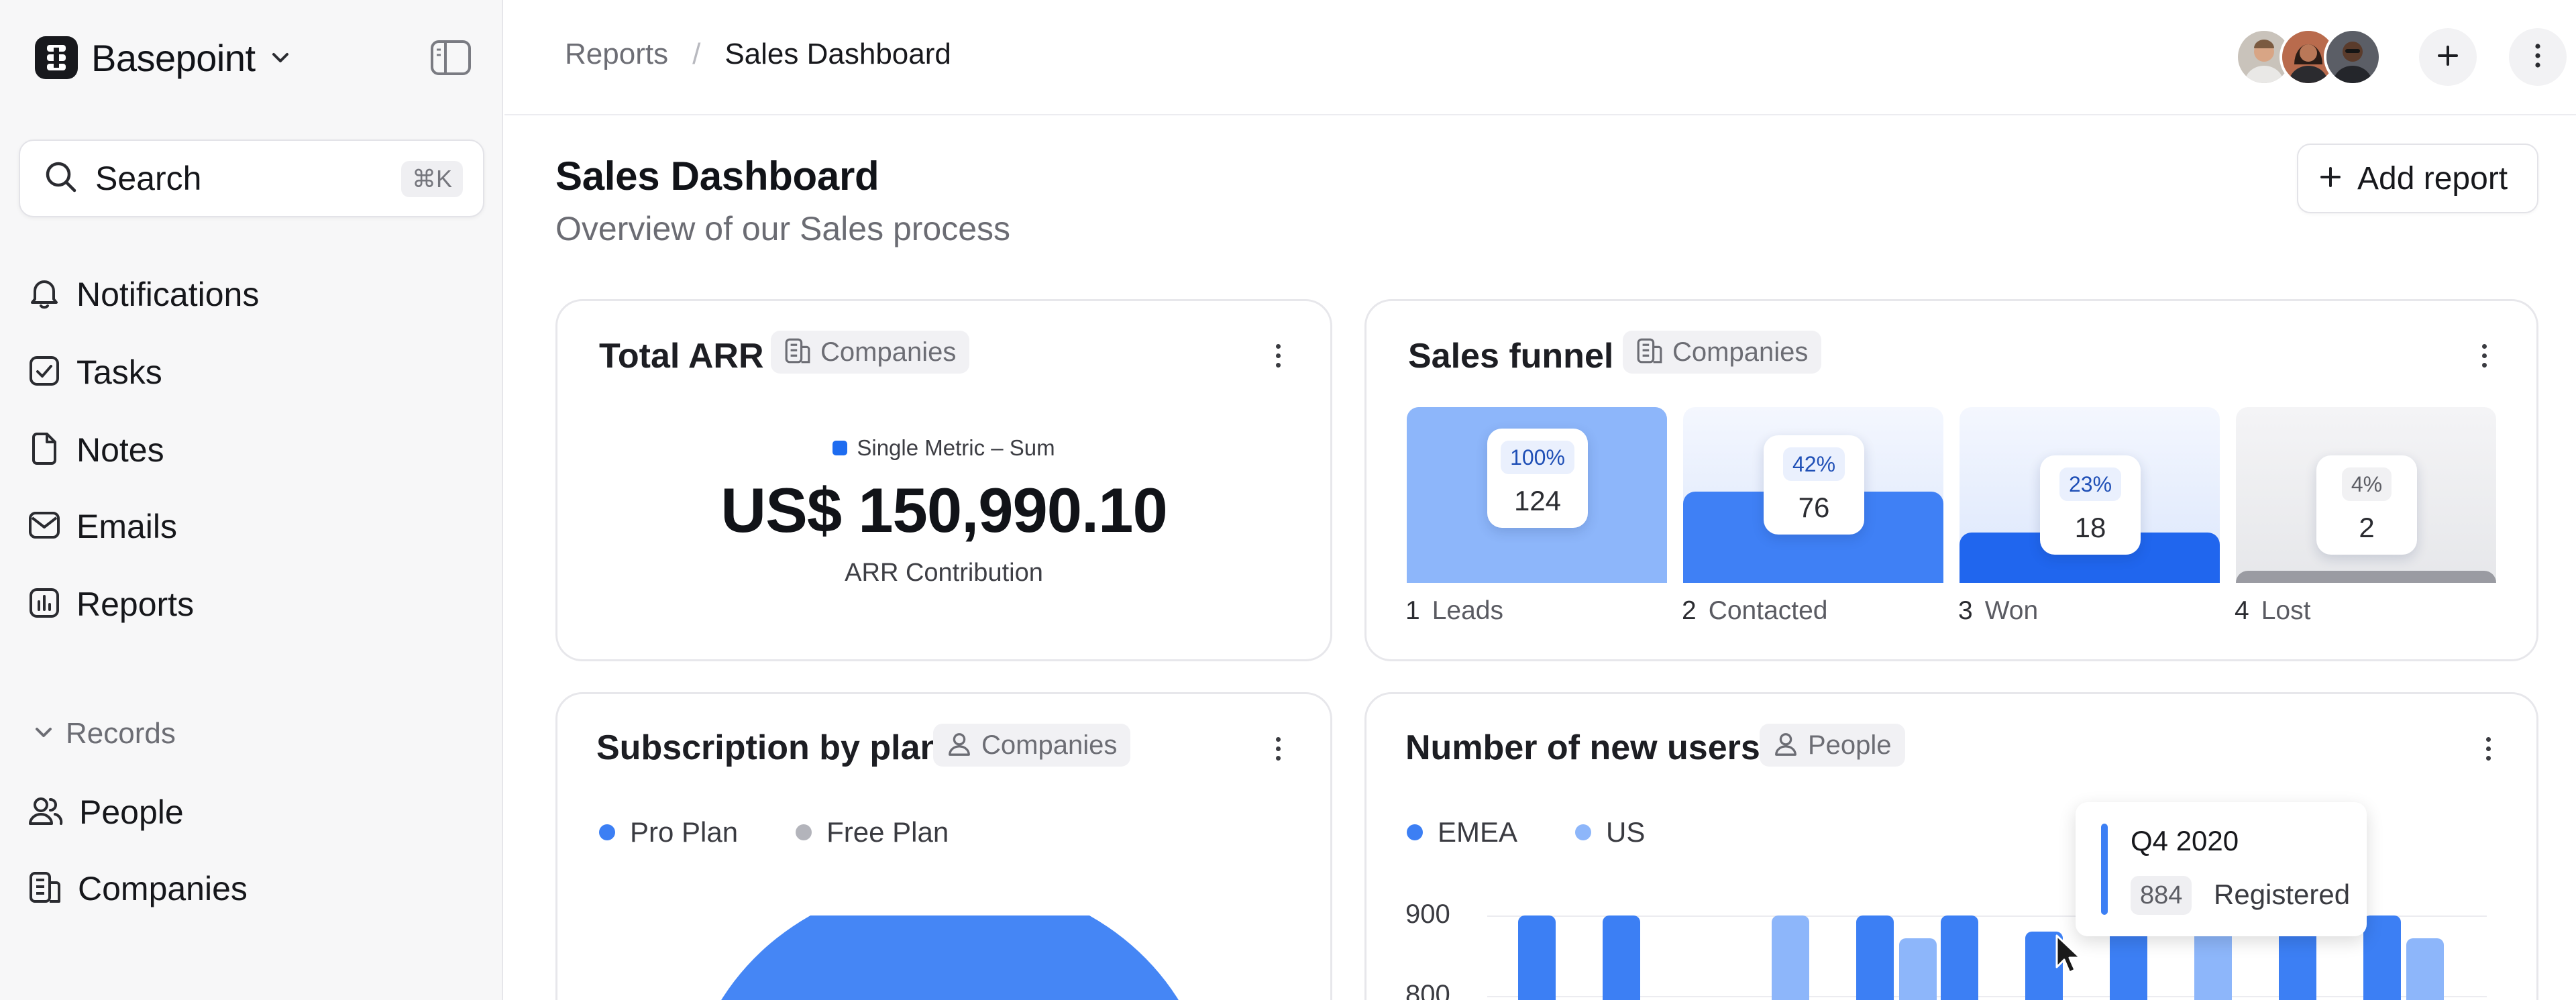 The image size is (2576, 1000). I want to click on breadcrumb-parent: Reports, so click(616, 54).